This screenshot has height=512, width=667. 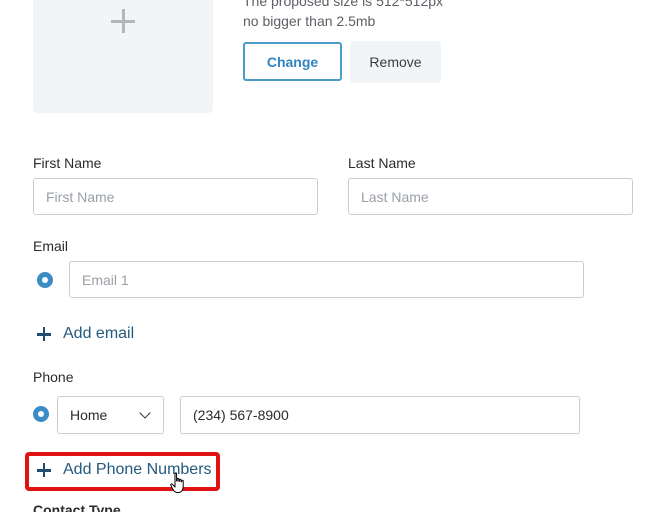 I want to click on email-primary-radio, so click(x=45, y=280).